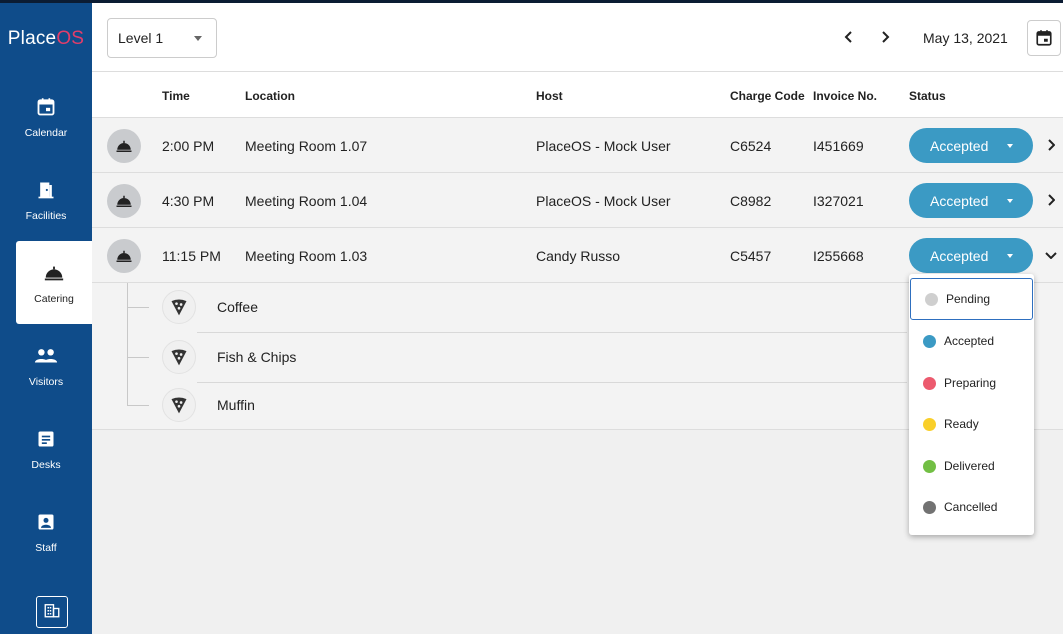  Describe the element at coordinates (549, 96) in the screenshot. I see `column-header-host: Host` at that location.